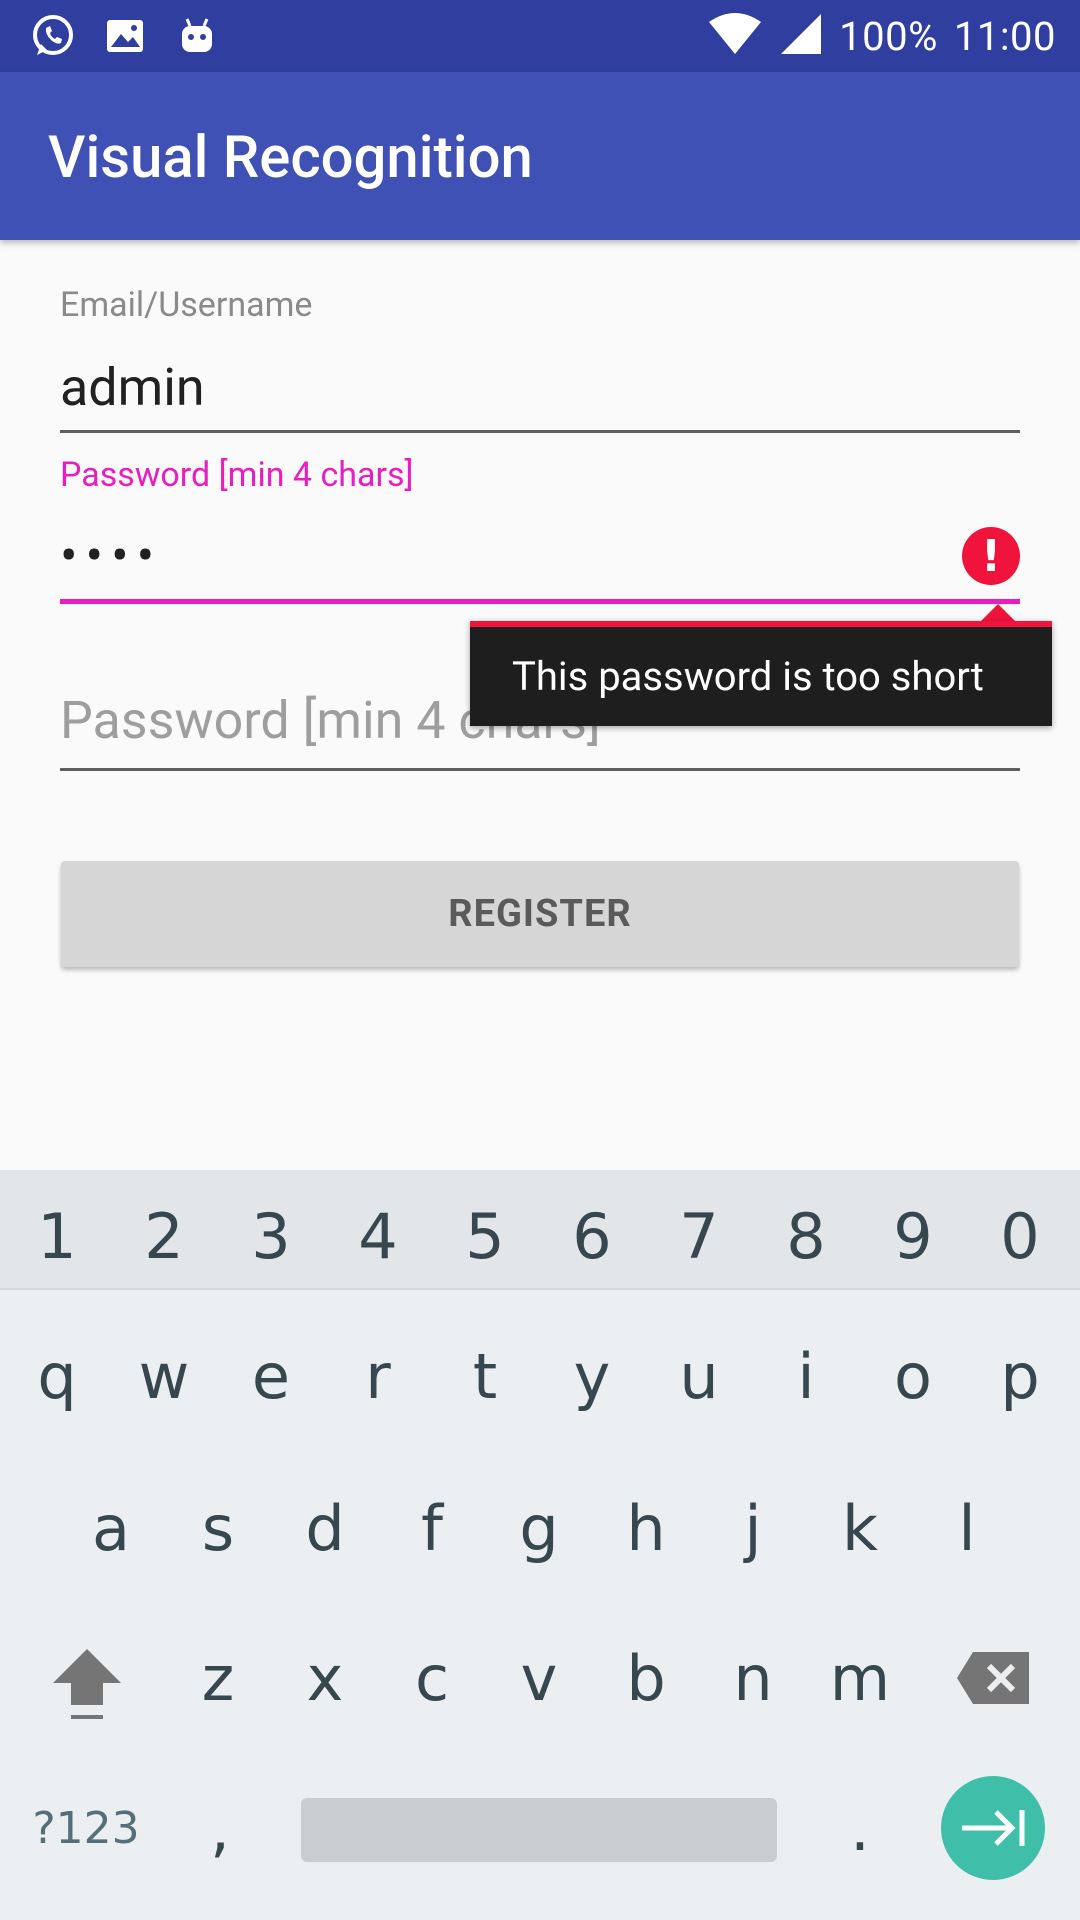 Image resolution: width=1080 pixels, height=1920 pixels. What do you see at coordinates (186, 305) in the screenshot?
I see `email-label: Email/Username` at bounding box center [186, 305].